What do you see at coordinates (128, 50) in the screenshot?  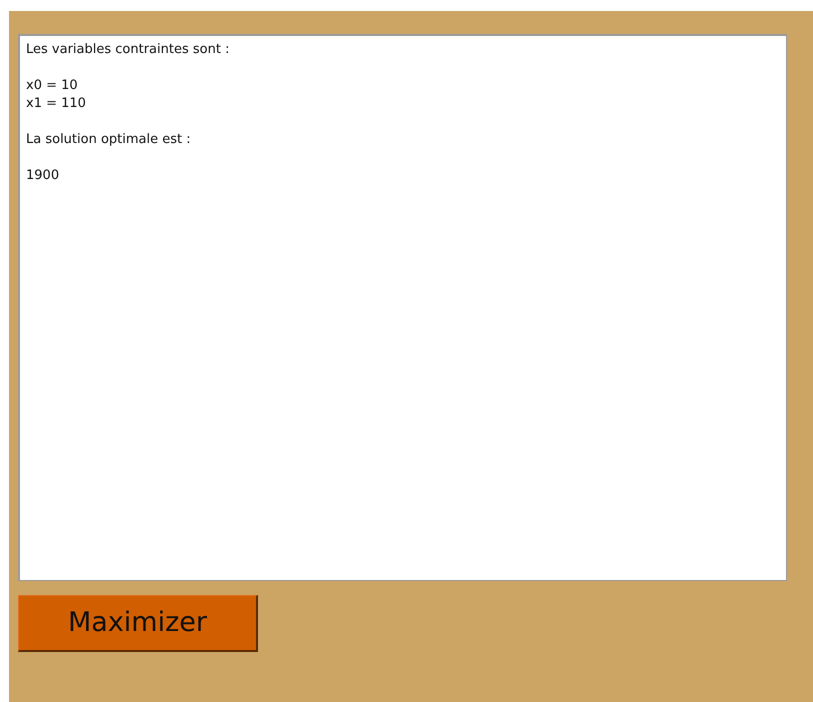 I see `output-line: Les variables contraintes sont :` at bounding box center [128, 50].